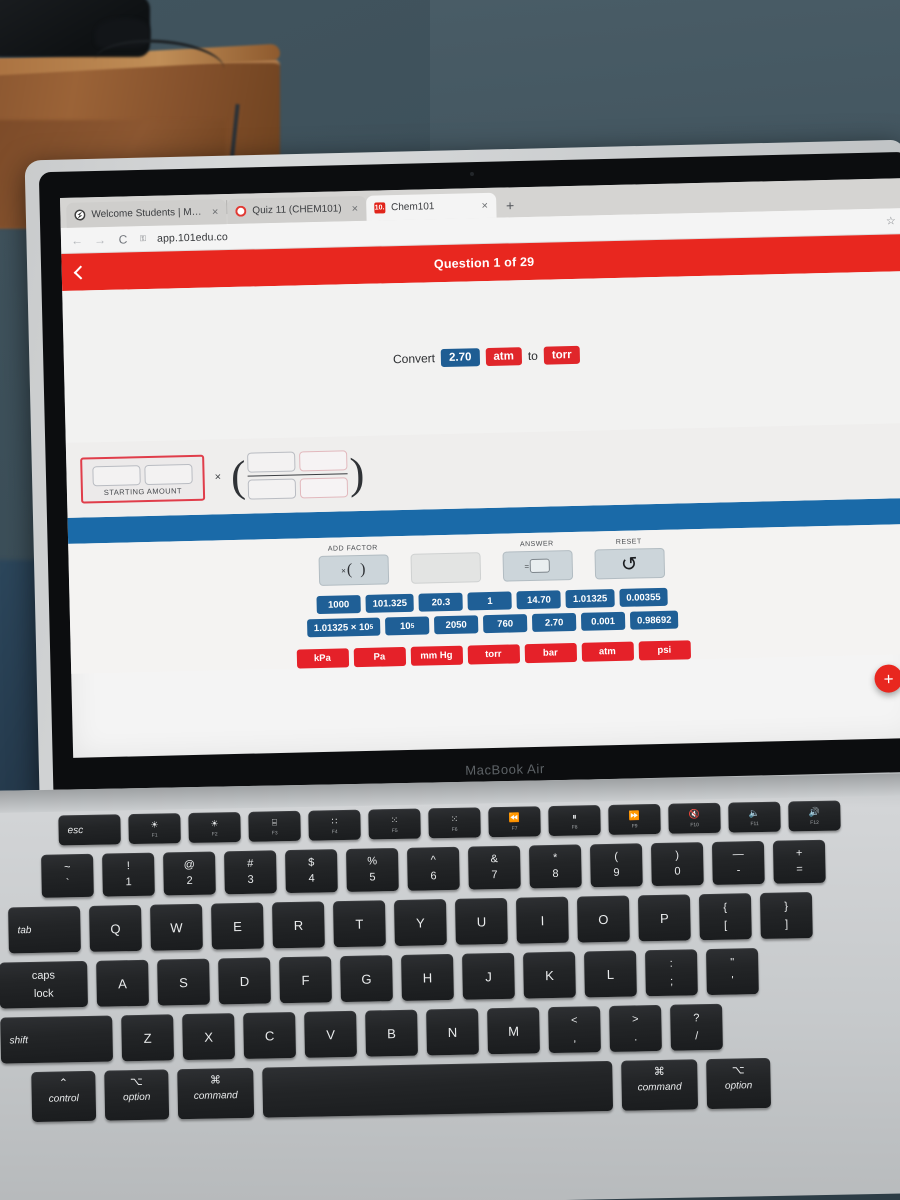 The height and width of the screenshot is (1200, 900). I want to click on bookmark-star-icon: ☆, so click(891, 220).